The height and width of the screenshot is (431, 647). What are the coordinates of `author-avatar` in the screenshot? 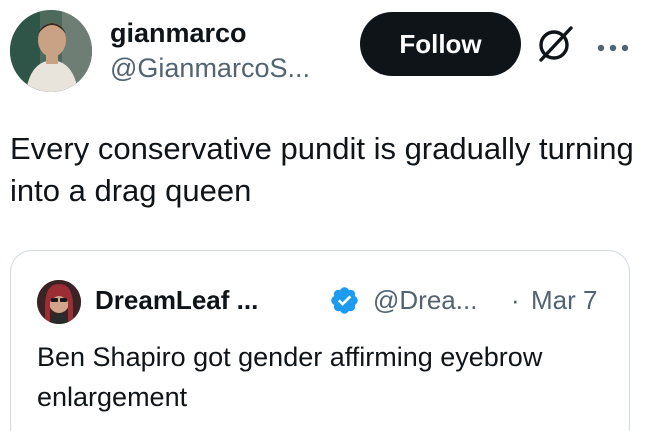 It's located at (51, 51).